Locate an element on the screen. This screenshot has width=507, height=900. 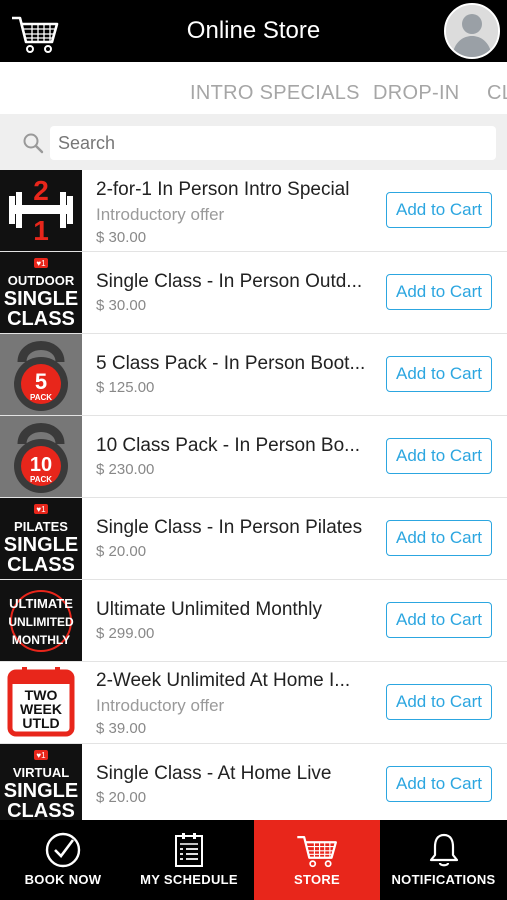
svg-text: 1 is located at coordinates (41, 230).